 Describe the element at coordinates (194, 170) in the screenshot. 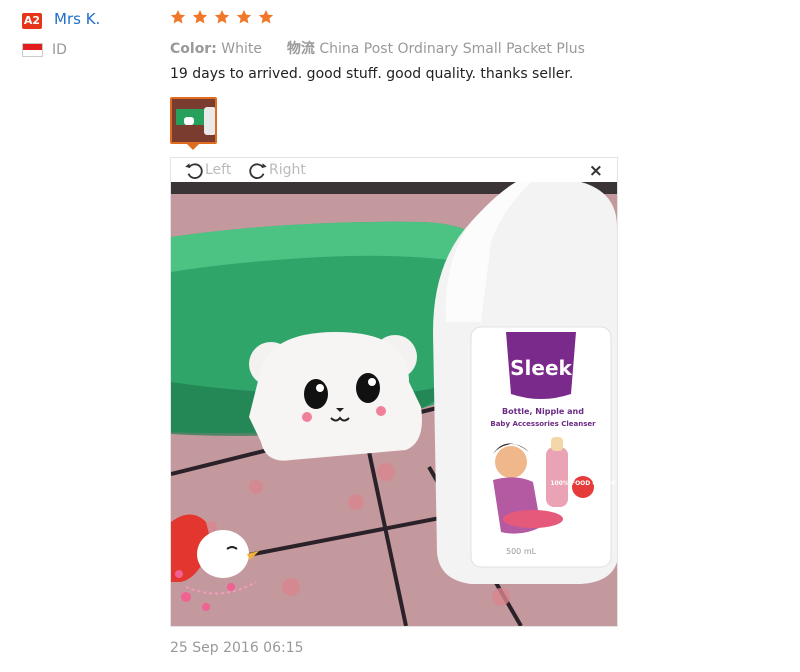

I see `rotate-left-icon` at that location.